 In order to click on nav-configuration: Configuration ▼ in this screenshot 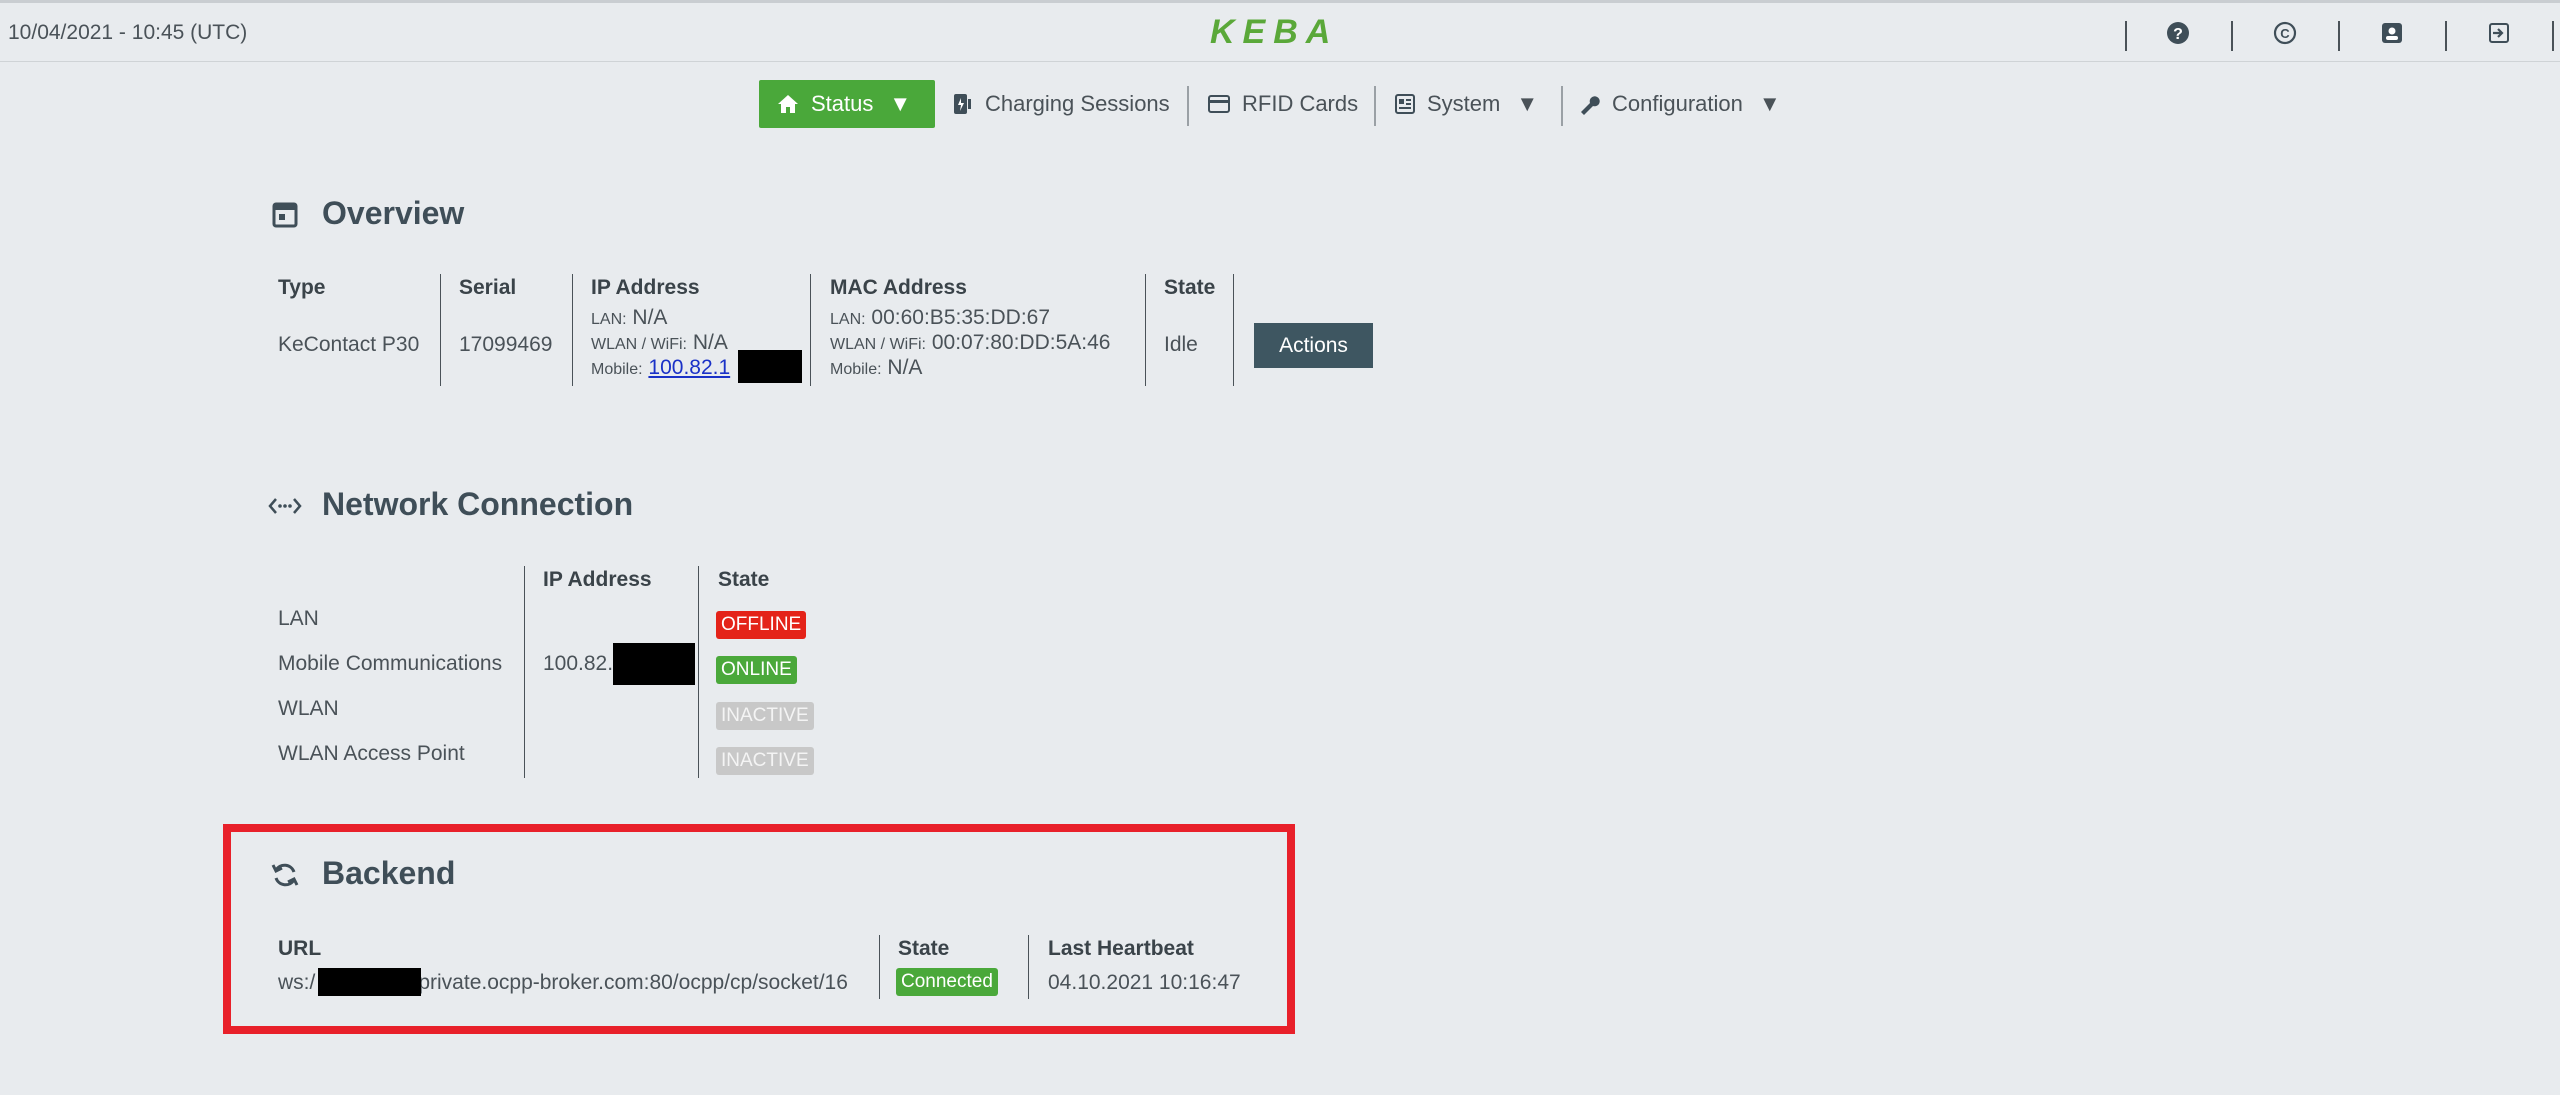, I will do `click(1679, 104)`.